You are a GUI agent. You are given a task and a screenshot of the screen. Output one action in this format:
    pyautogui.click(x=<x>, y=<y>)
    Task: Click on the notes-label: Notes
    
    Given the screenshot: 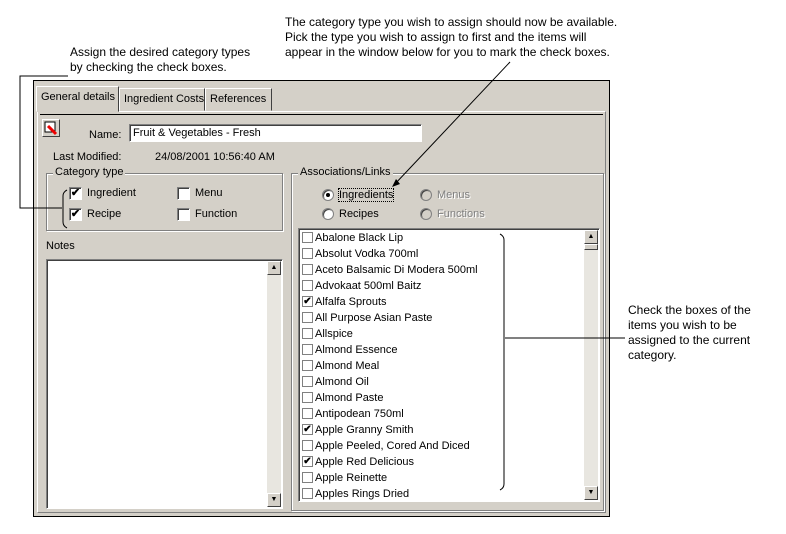 What is the action you would take?
    pyautogui.click(x=60, y=246)
    